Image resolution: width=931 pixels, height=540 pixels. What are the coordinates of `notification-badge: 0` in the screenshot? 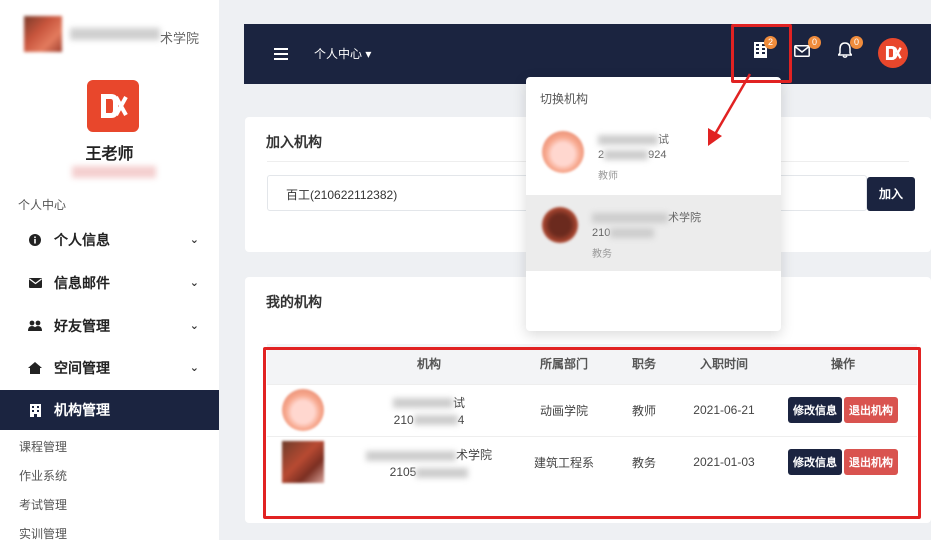 It's located at (856, 42).